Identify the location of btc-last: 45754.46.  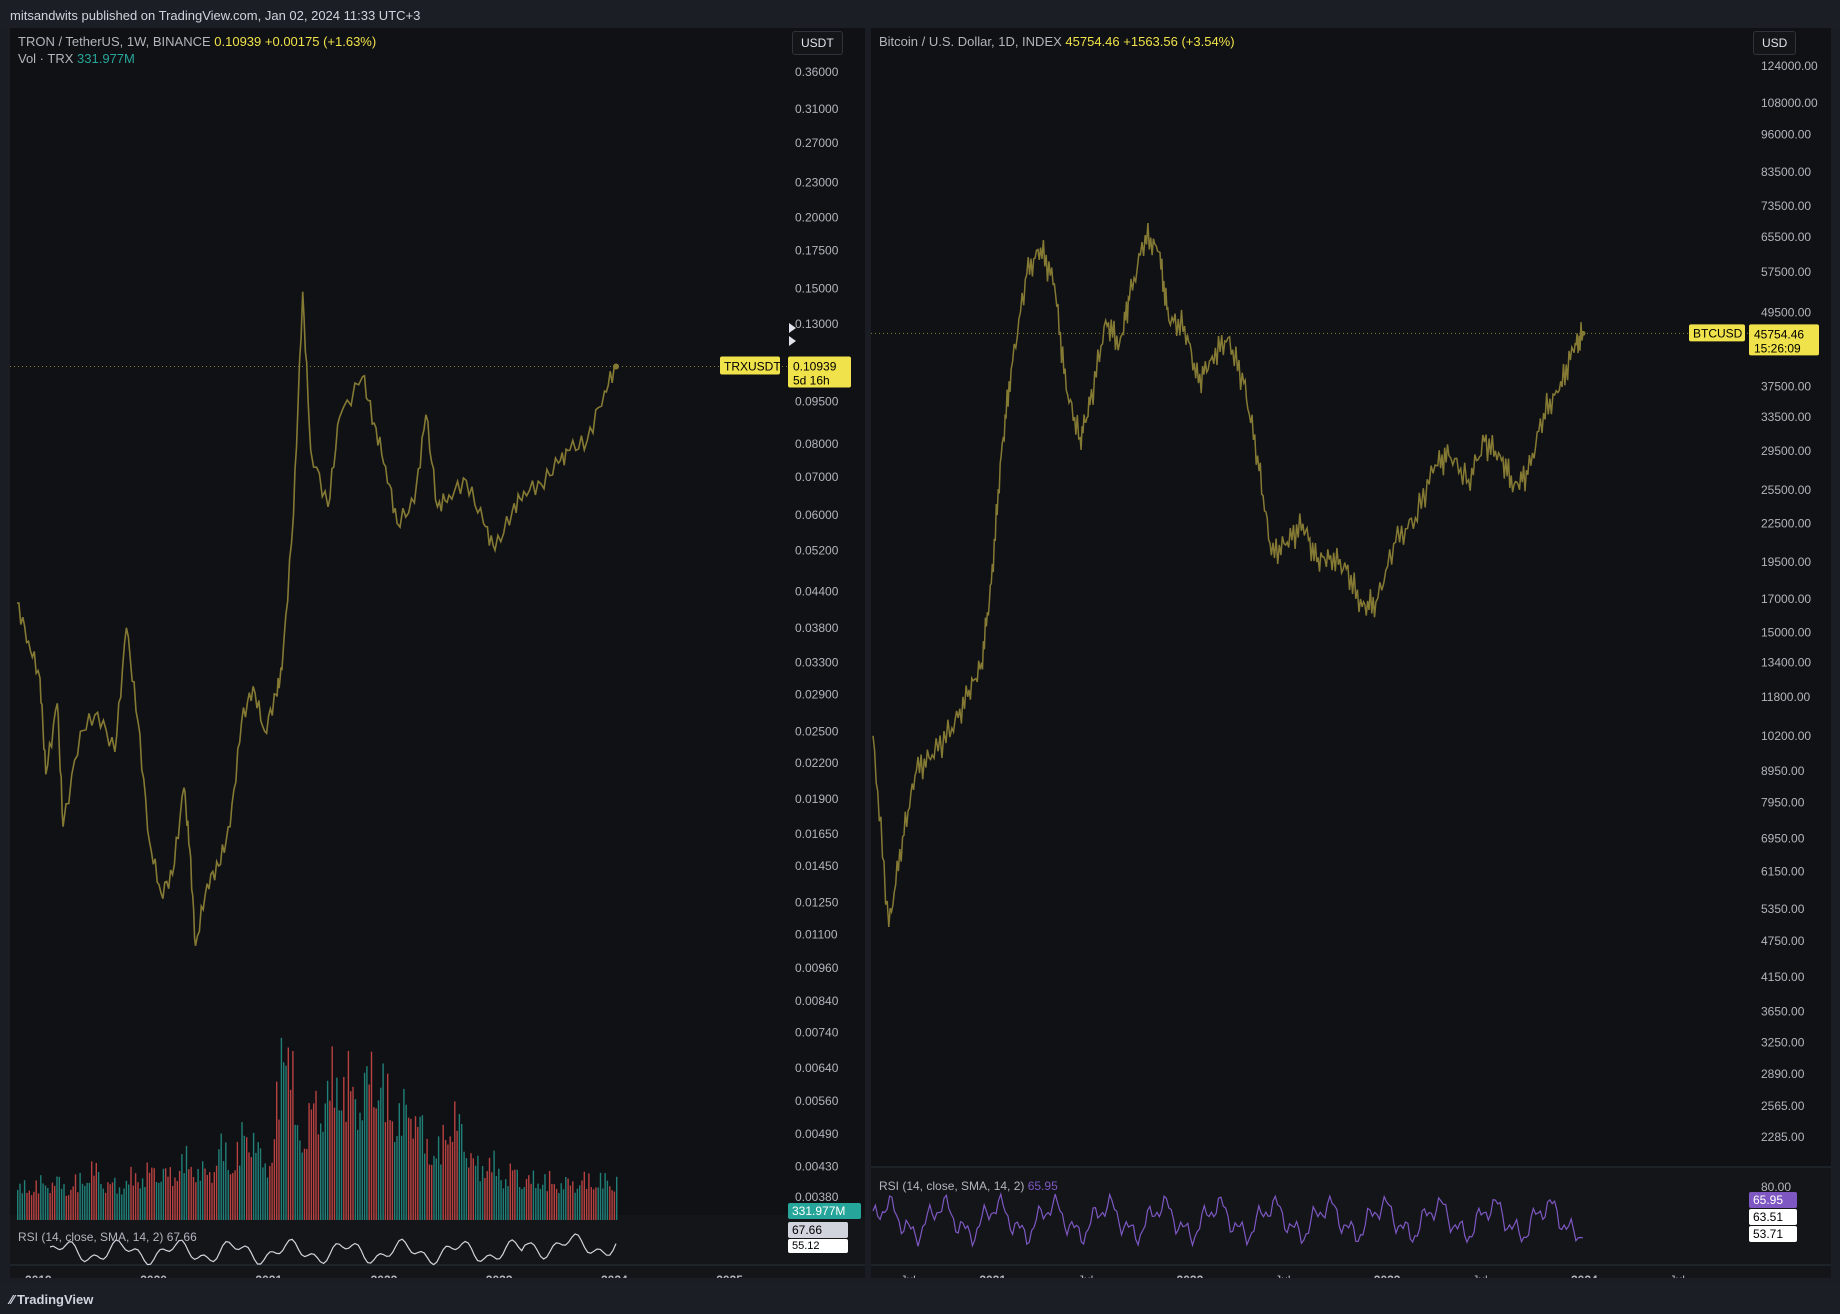
(1092, 41).